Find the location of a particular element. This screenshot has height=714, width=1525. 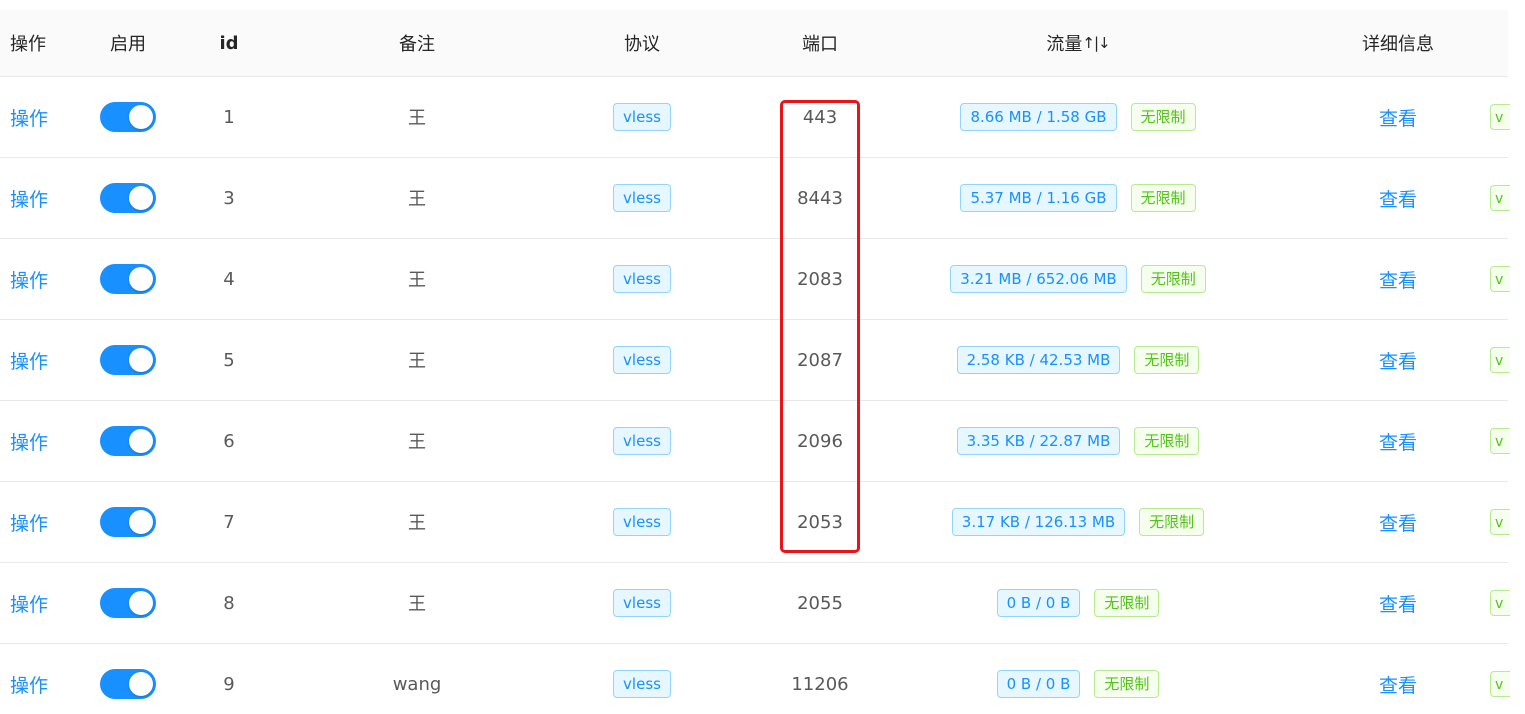

traffic-tag: 3.21 MB / 652.06 MB is located at coordinates (1038, 279).